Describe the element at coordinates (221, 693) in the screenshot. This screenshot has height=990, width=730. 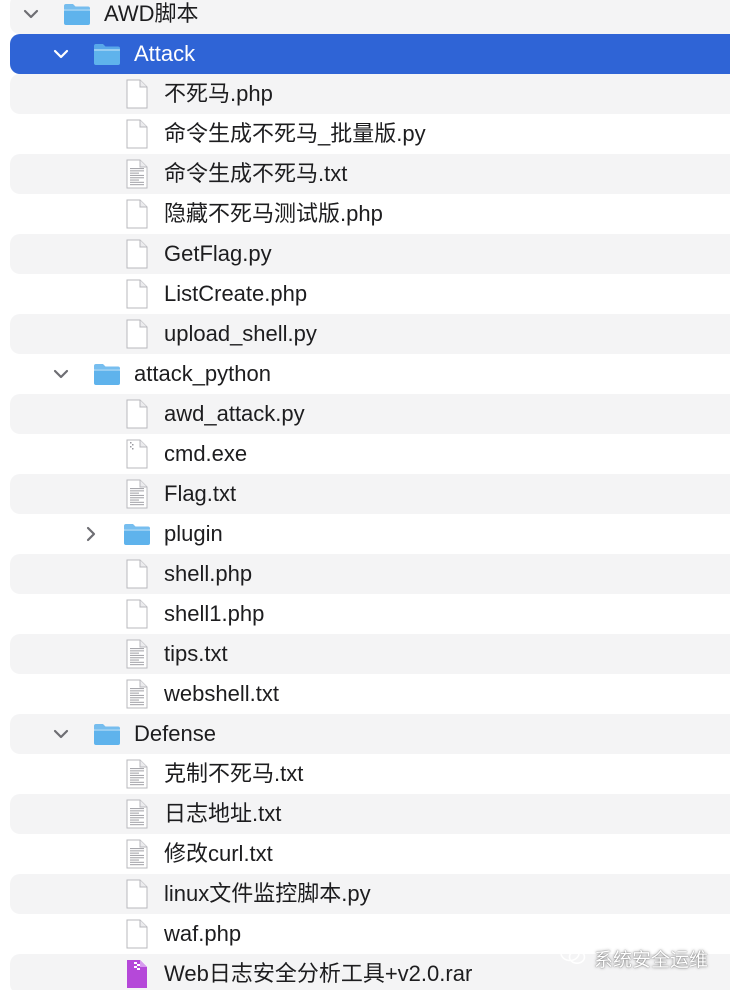
I see `item-label: webshell.txt` at that location.